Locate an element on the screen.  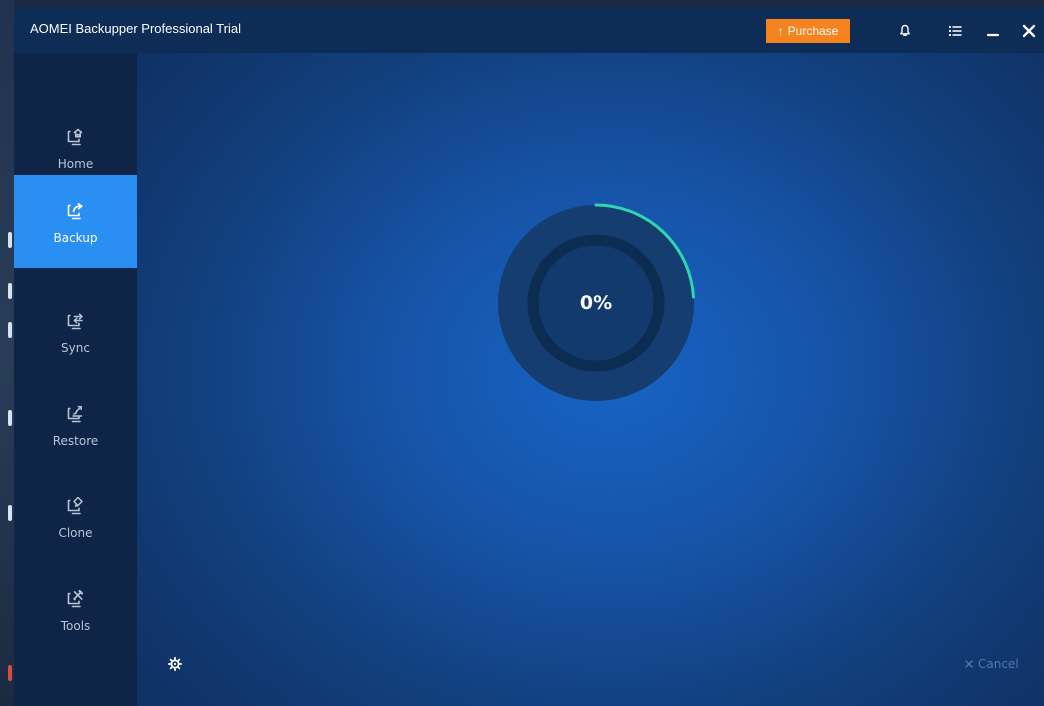
background-strip is located at coordinates (522, 4).